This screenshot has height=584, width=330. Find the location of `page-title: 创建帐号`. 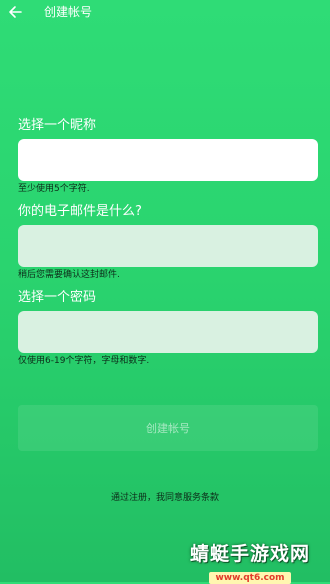

page-title: 创建帐号 is located at coordinates (68, 12).